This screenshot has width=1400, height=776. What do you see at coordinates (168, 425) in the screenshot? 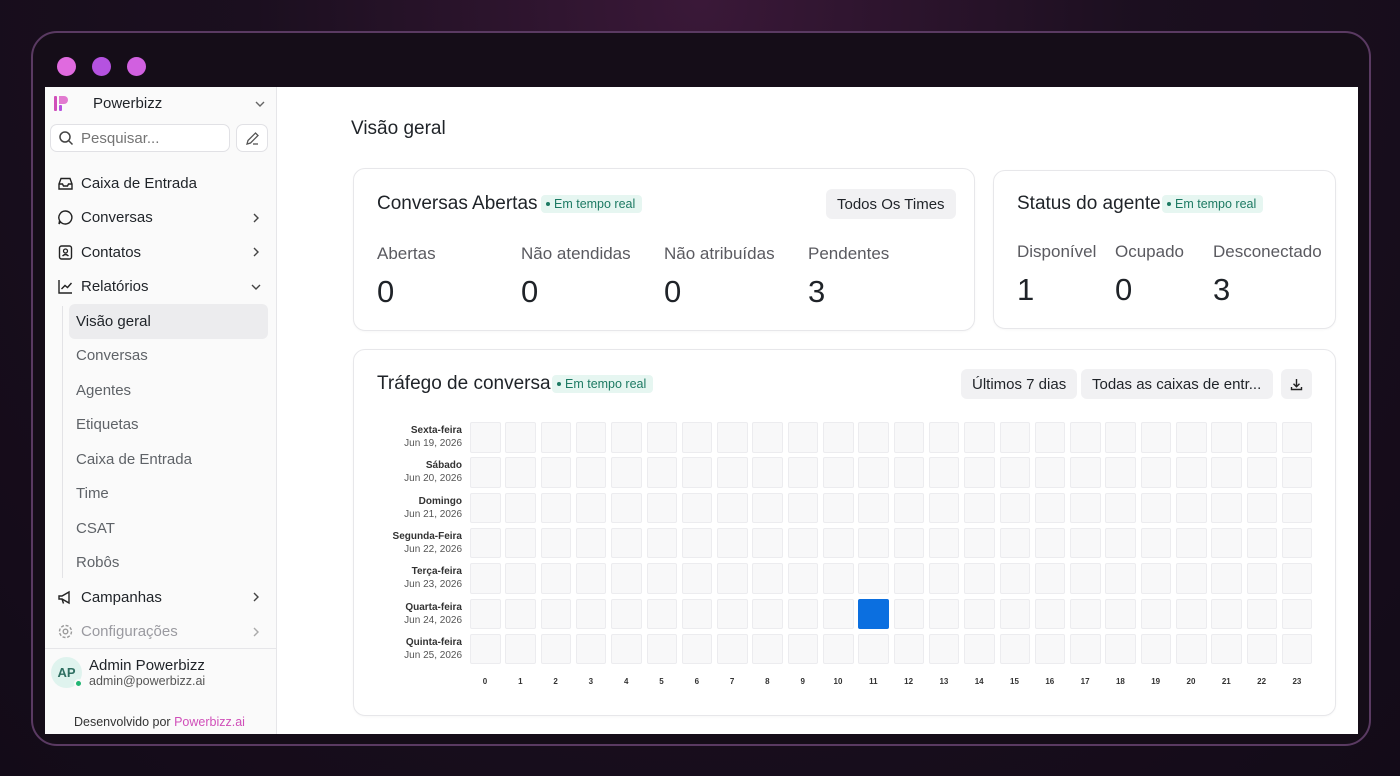
I see `submenu-item-labels: Etiquetas` at bounding box center [168, 425].